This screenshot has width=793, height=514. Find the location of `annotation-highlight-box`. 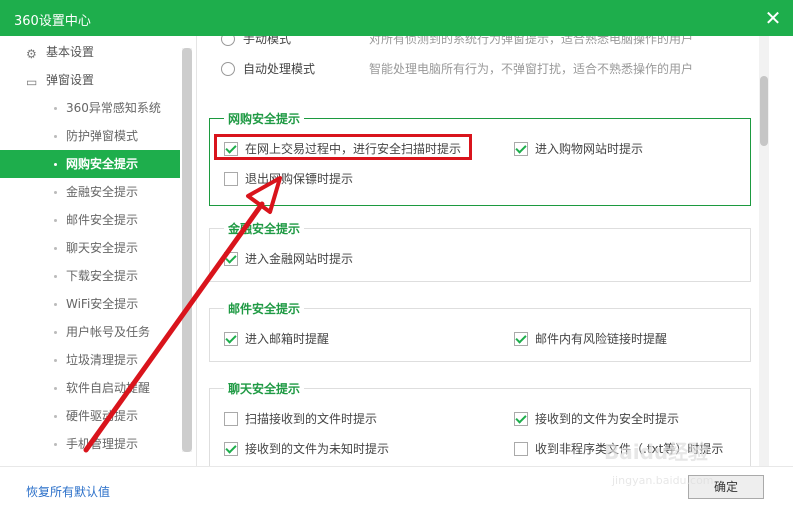

annotation-highlight-box is located at coordinates (343, 147).